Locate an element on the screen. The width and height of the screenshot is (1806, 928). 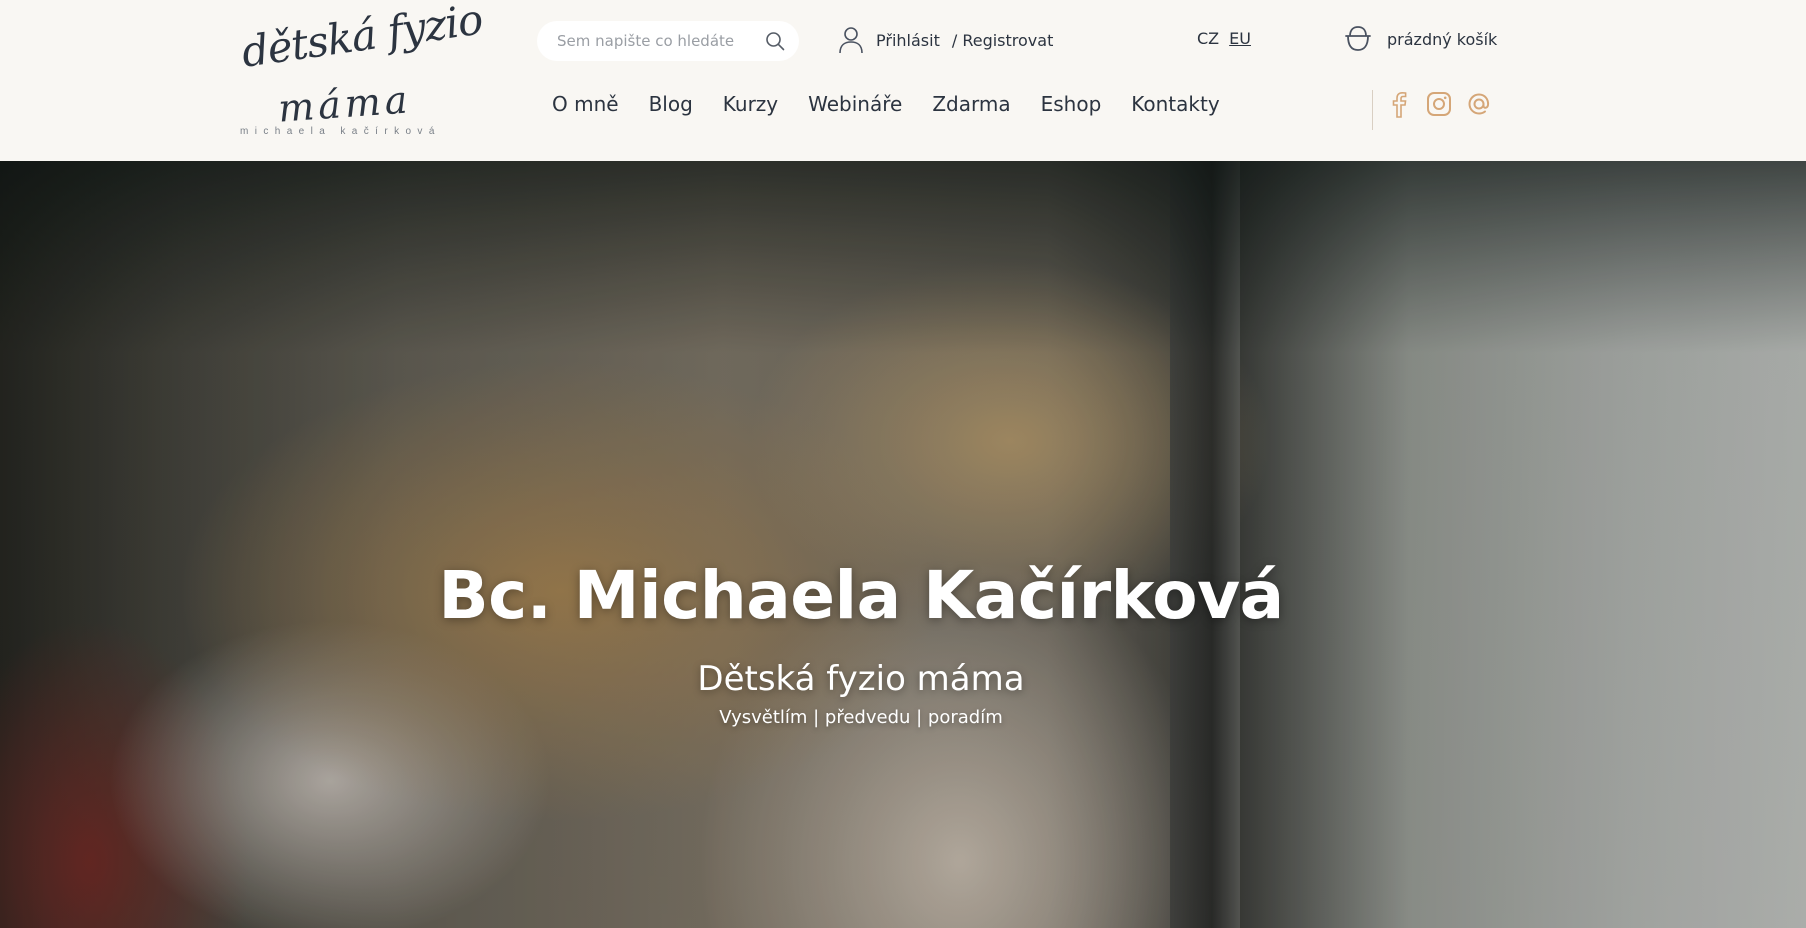
nav-item-zdarma: Zdarma is located at coordinates (971, 104).